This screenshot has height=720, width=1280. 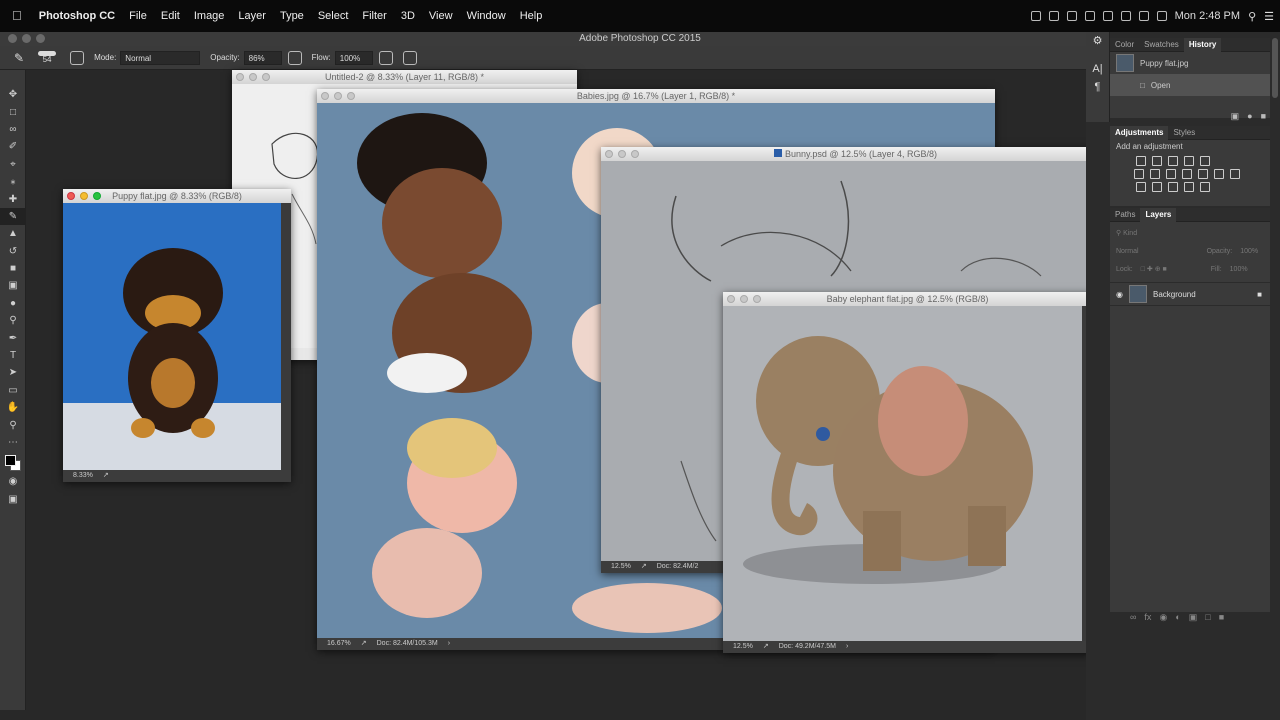 What do you see at coordinates (333, 16) in the screenshot?
I see `menu-select: Select` at bounding box center [333, 16].